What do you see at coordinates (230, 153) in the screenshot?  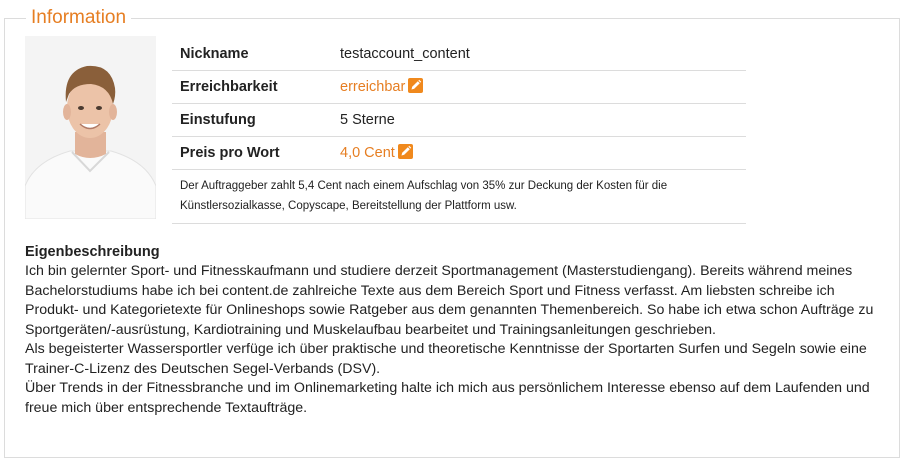 I see `price-label: Preis pro Wort` at bounding box center [230, 153].